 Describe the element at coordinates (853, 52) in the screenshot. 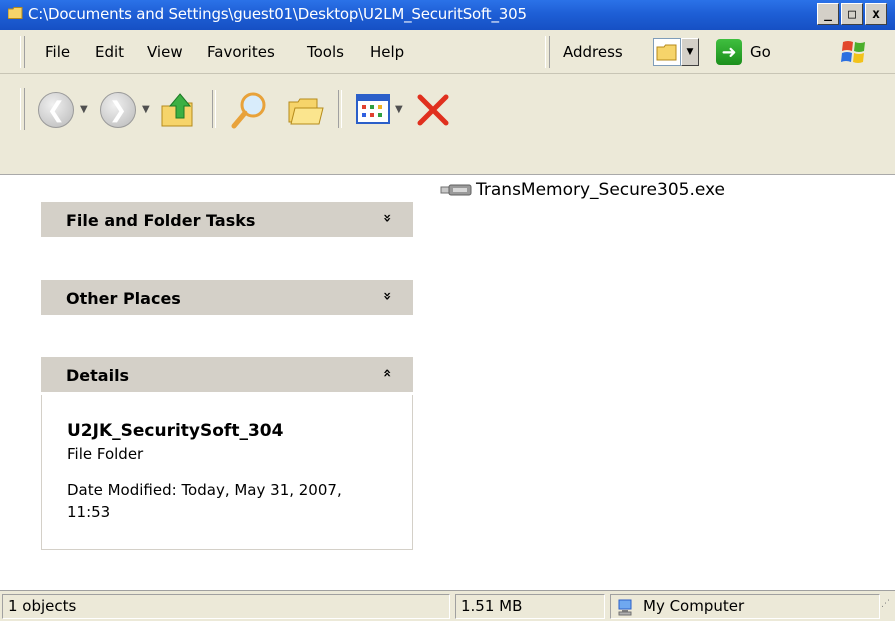

I see `windows-logo-icon` at that location.